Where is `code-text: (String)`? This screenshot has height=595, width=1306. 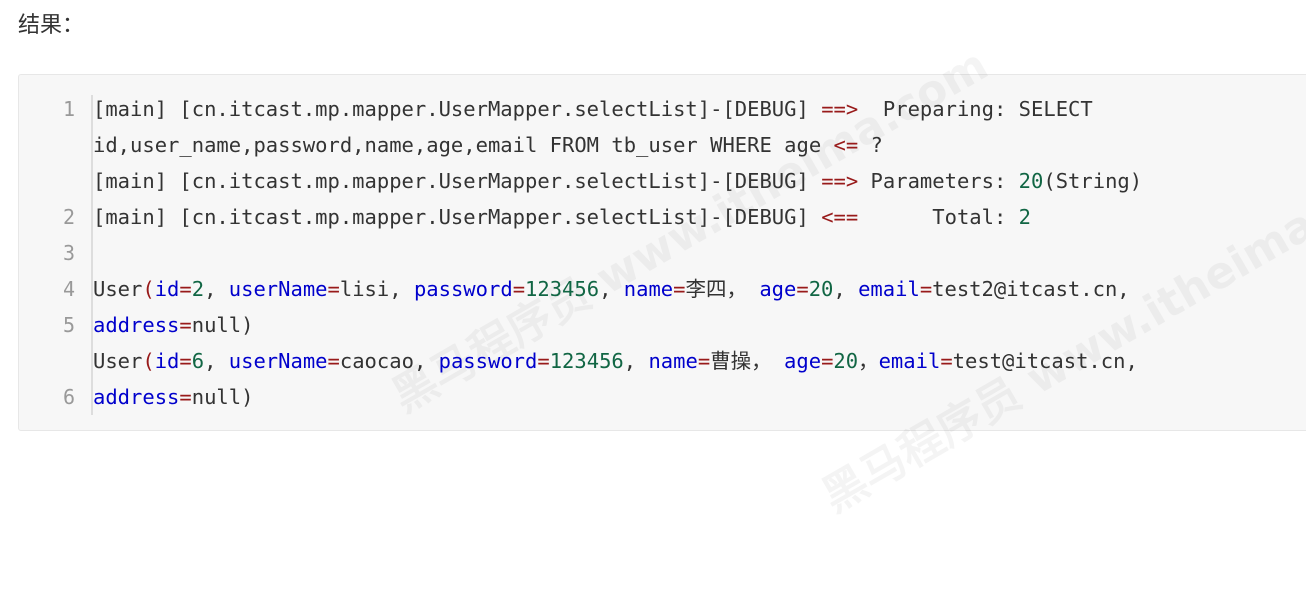
code-text: (String) is located at coordinates (1093, 181).